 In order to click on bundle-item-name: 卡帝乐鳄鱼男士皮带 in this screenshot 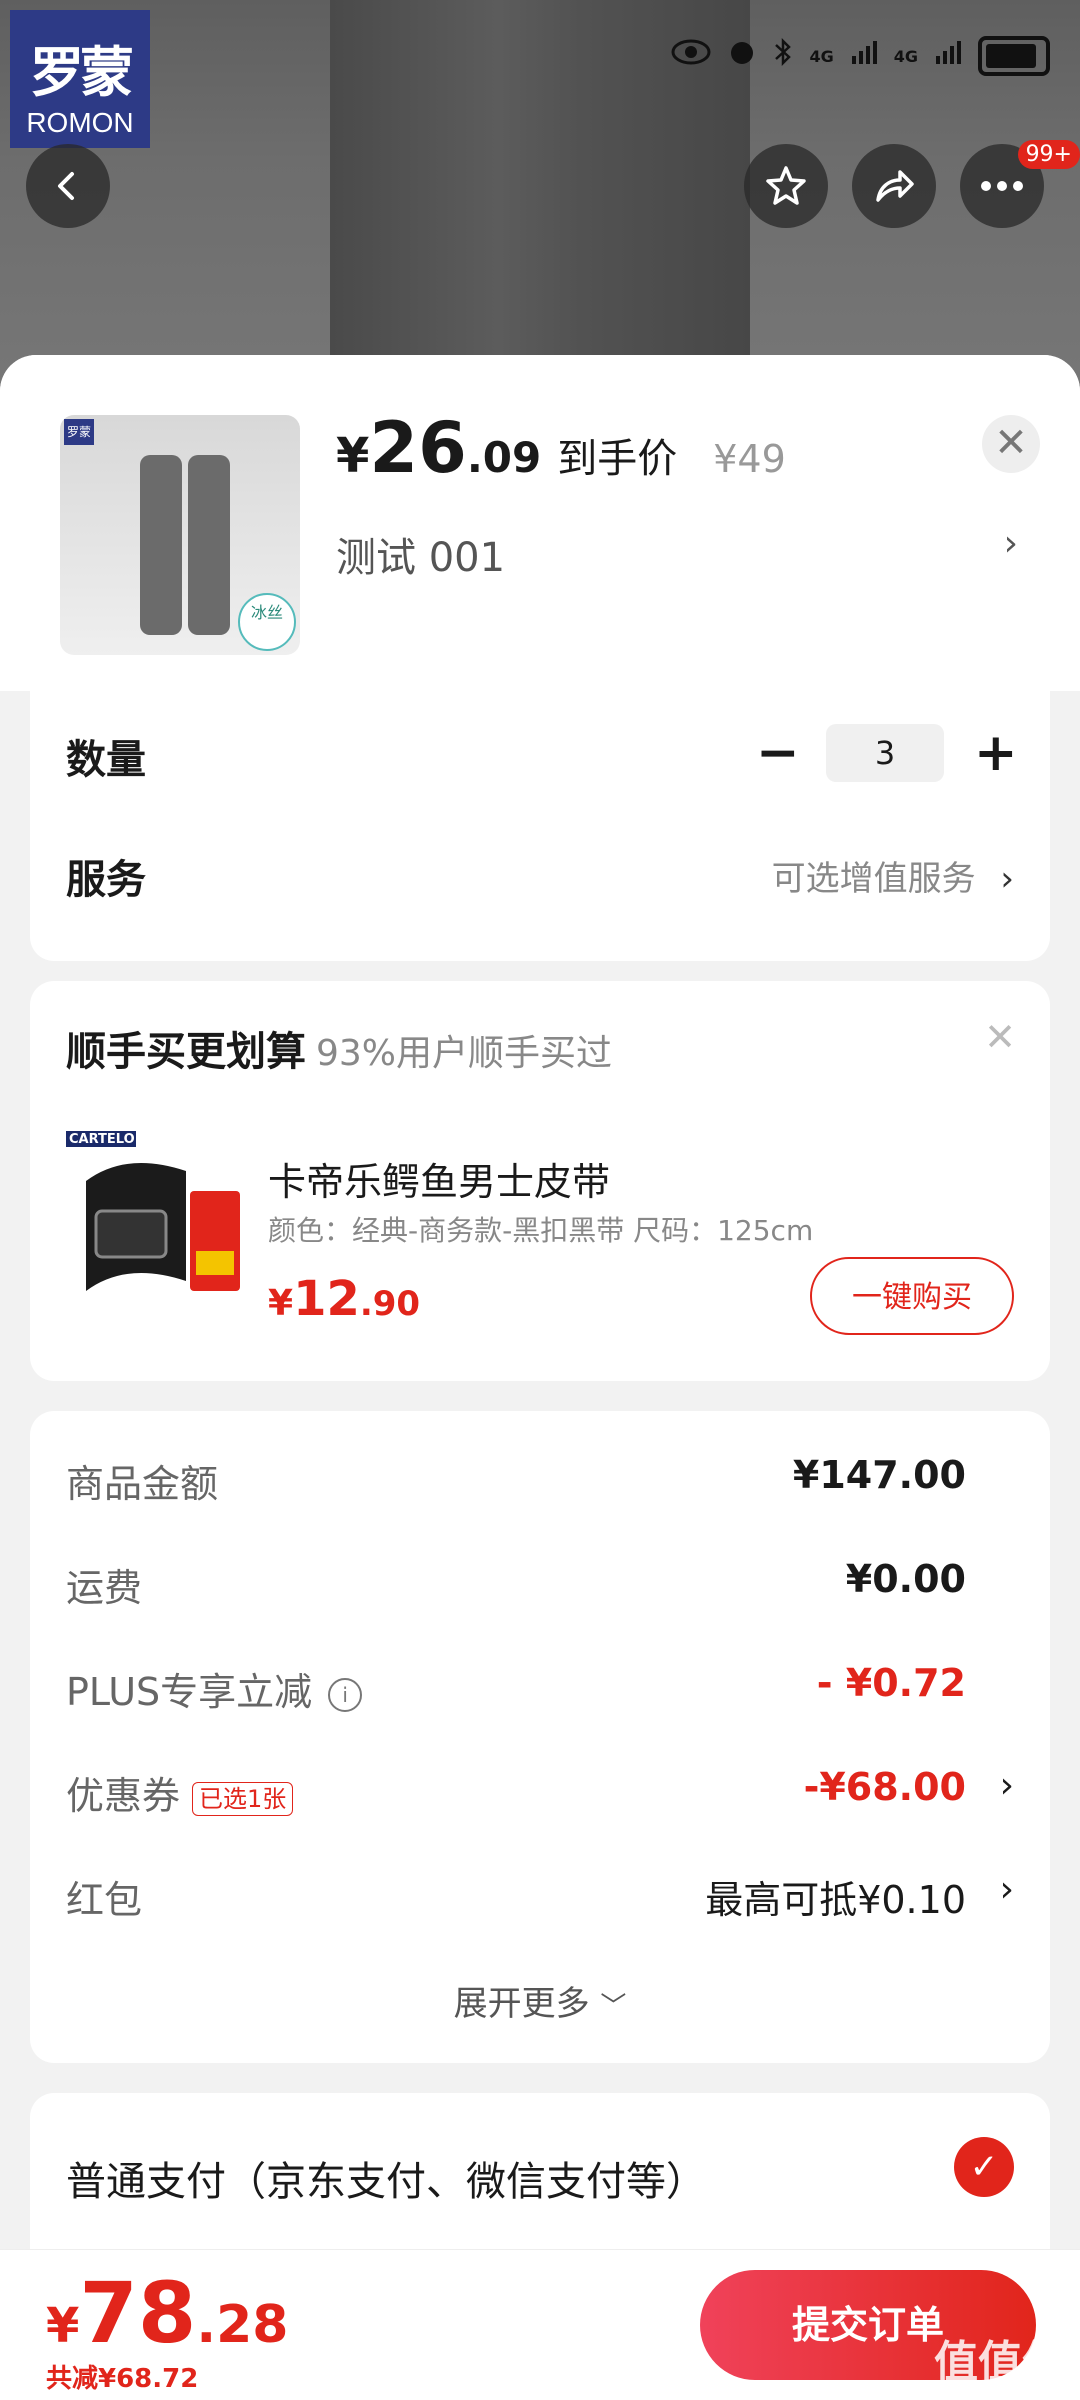, I will do `click(439, 1178)`.